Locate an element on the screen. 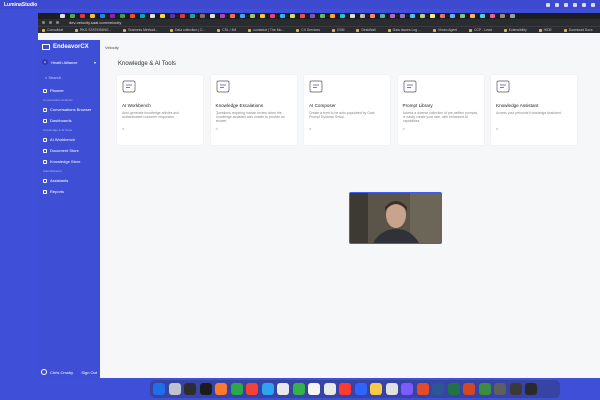 Image resolution: width=600 pixels, height=400 pixels. bookmark-item: Vimeo Agent is located at coordinates (444, 30).